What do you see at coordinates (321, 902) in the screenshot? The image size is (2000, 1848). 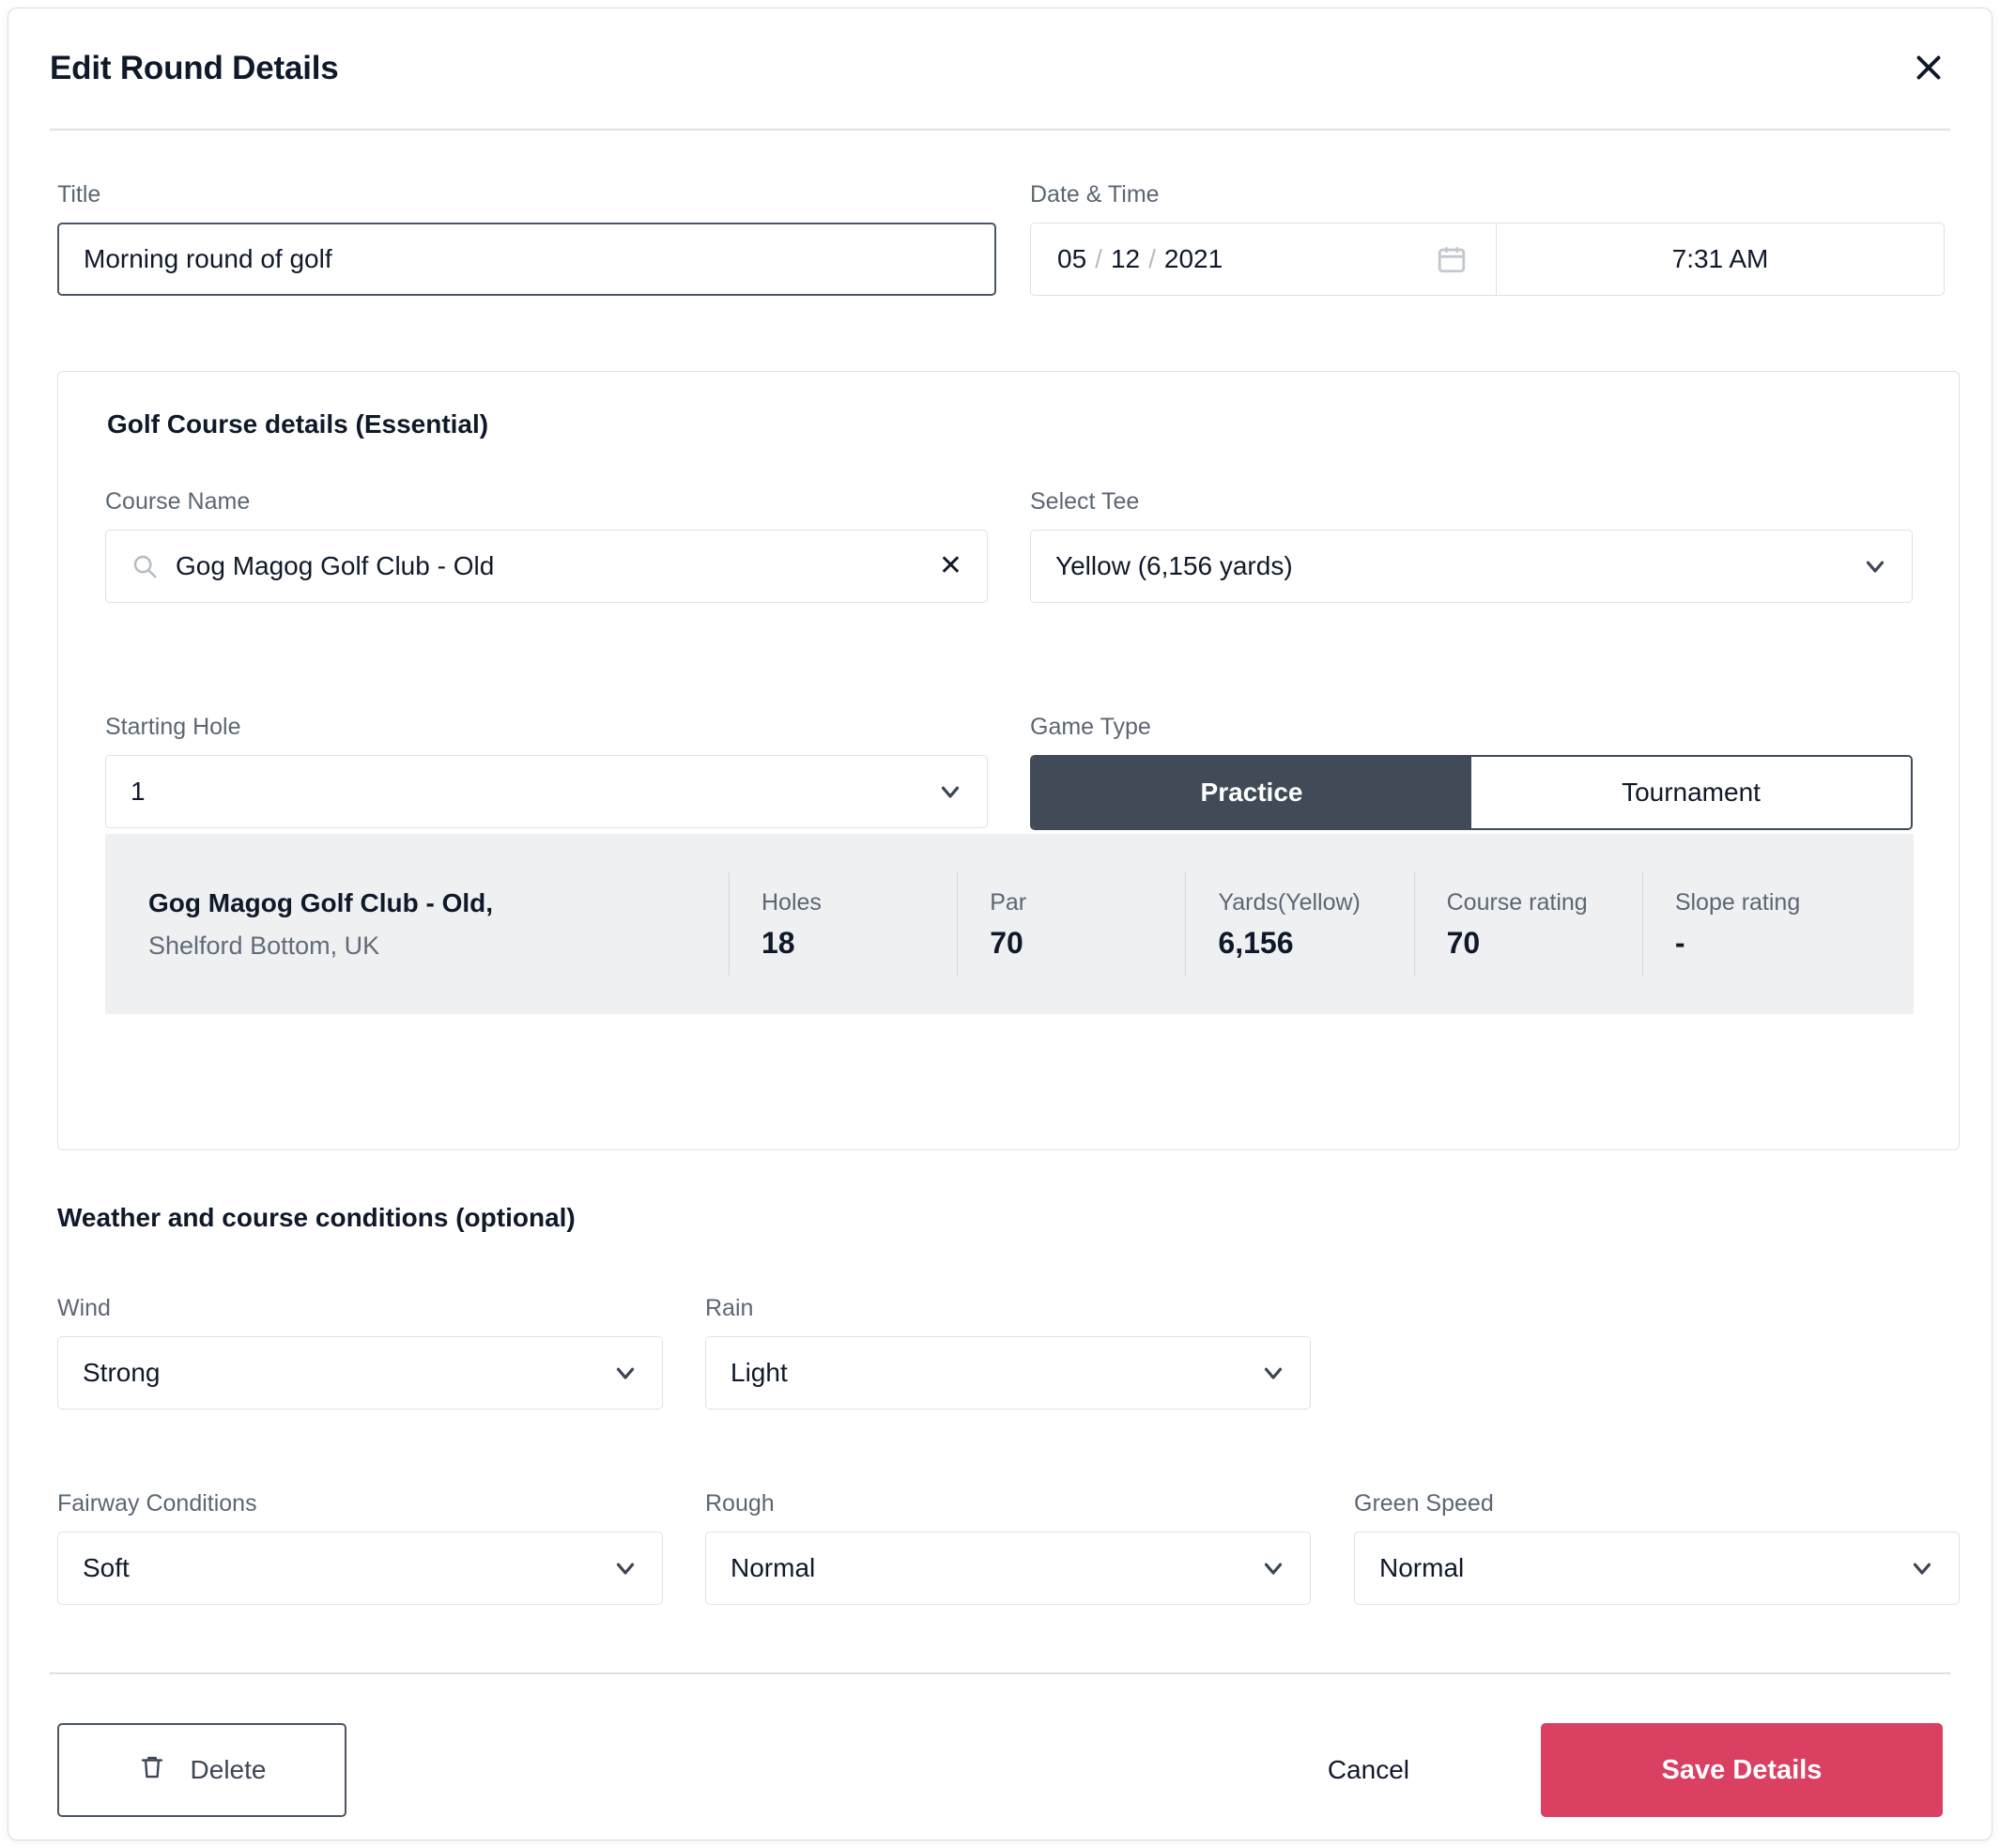 I see `course-summary-title: Gog Magog Golf Club - Old,` at bounding box center [321, 902].